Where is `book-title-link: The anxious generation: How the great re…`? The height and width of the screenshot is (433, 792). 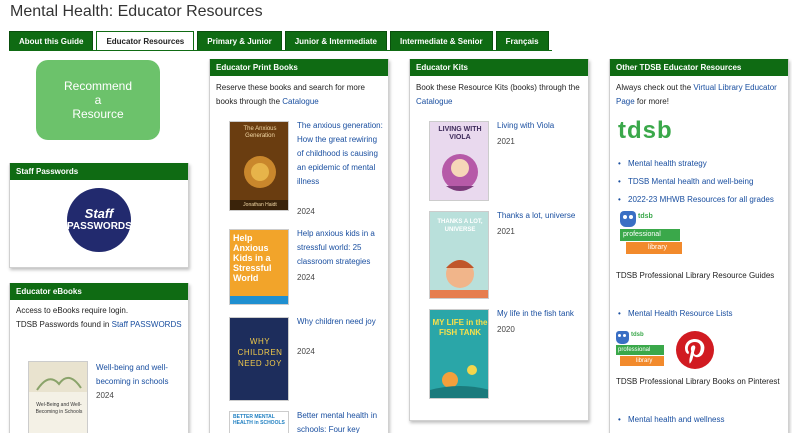
book-title-link: The anxious generation: How the great re… is located at coordinates (341, 154).